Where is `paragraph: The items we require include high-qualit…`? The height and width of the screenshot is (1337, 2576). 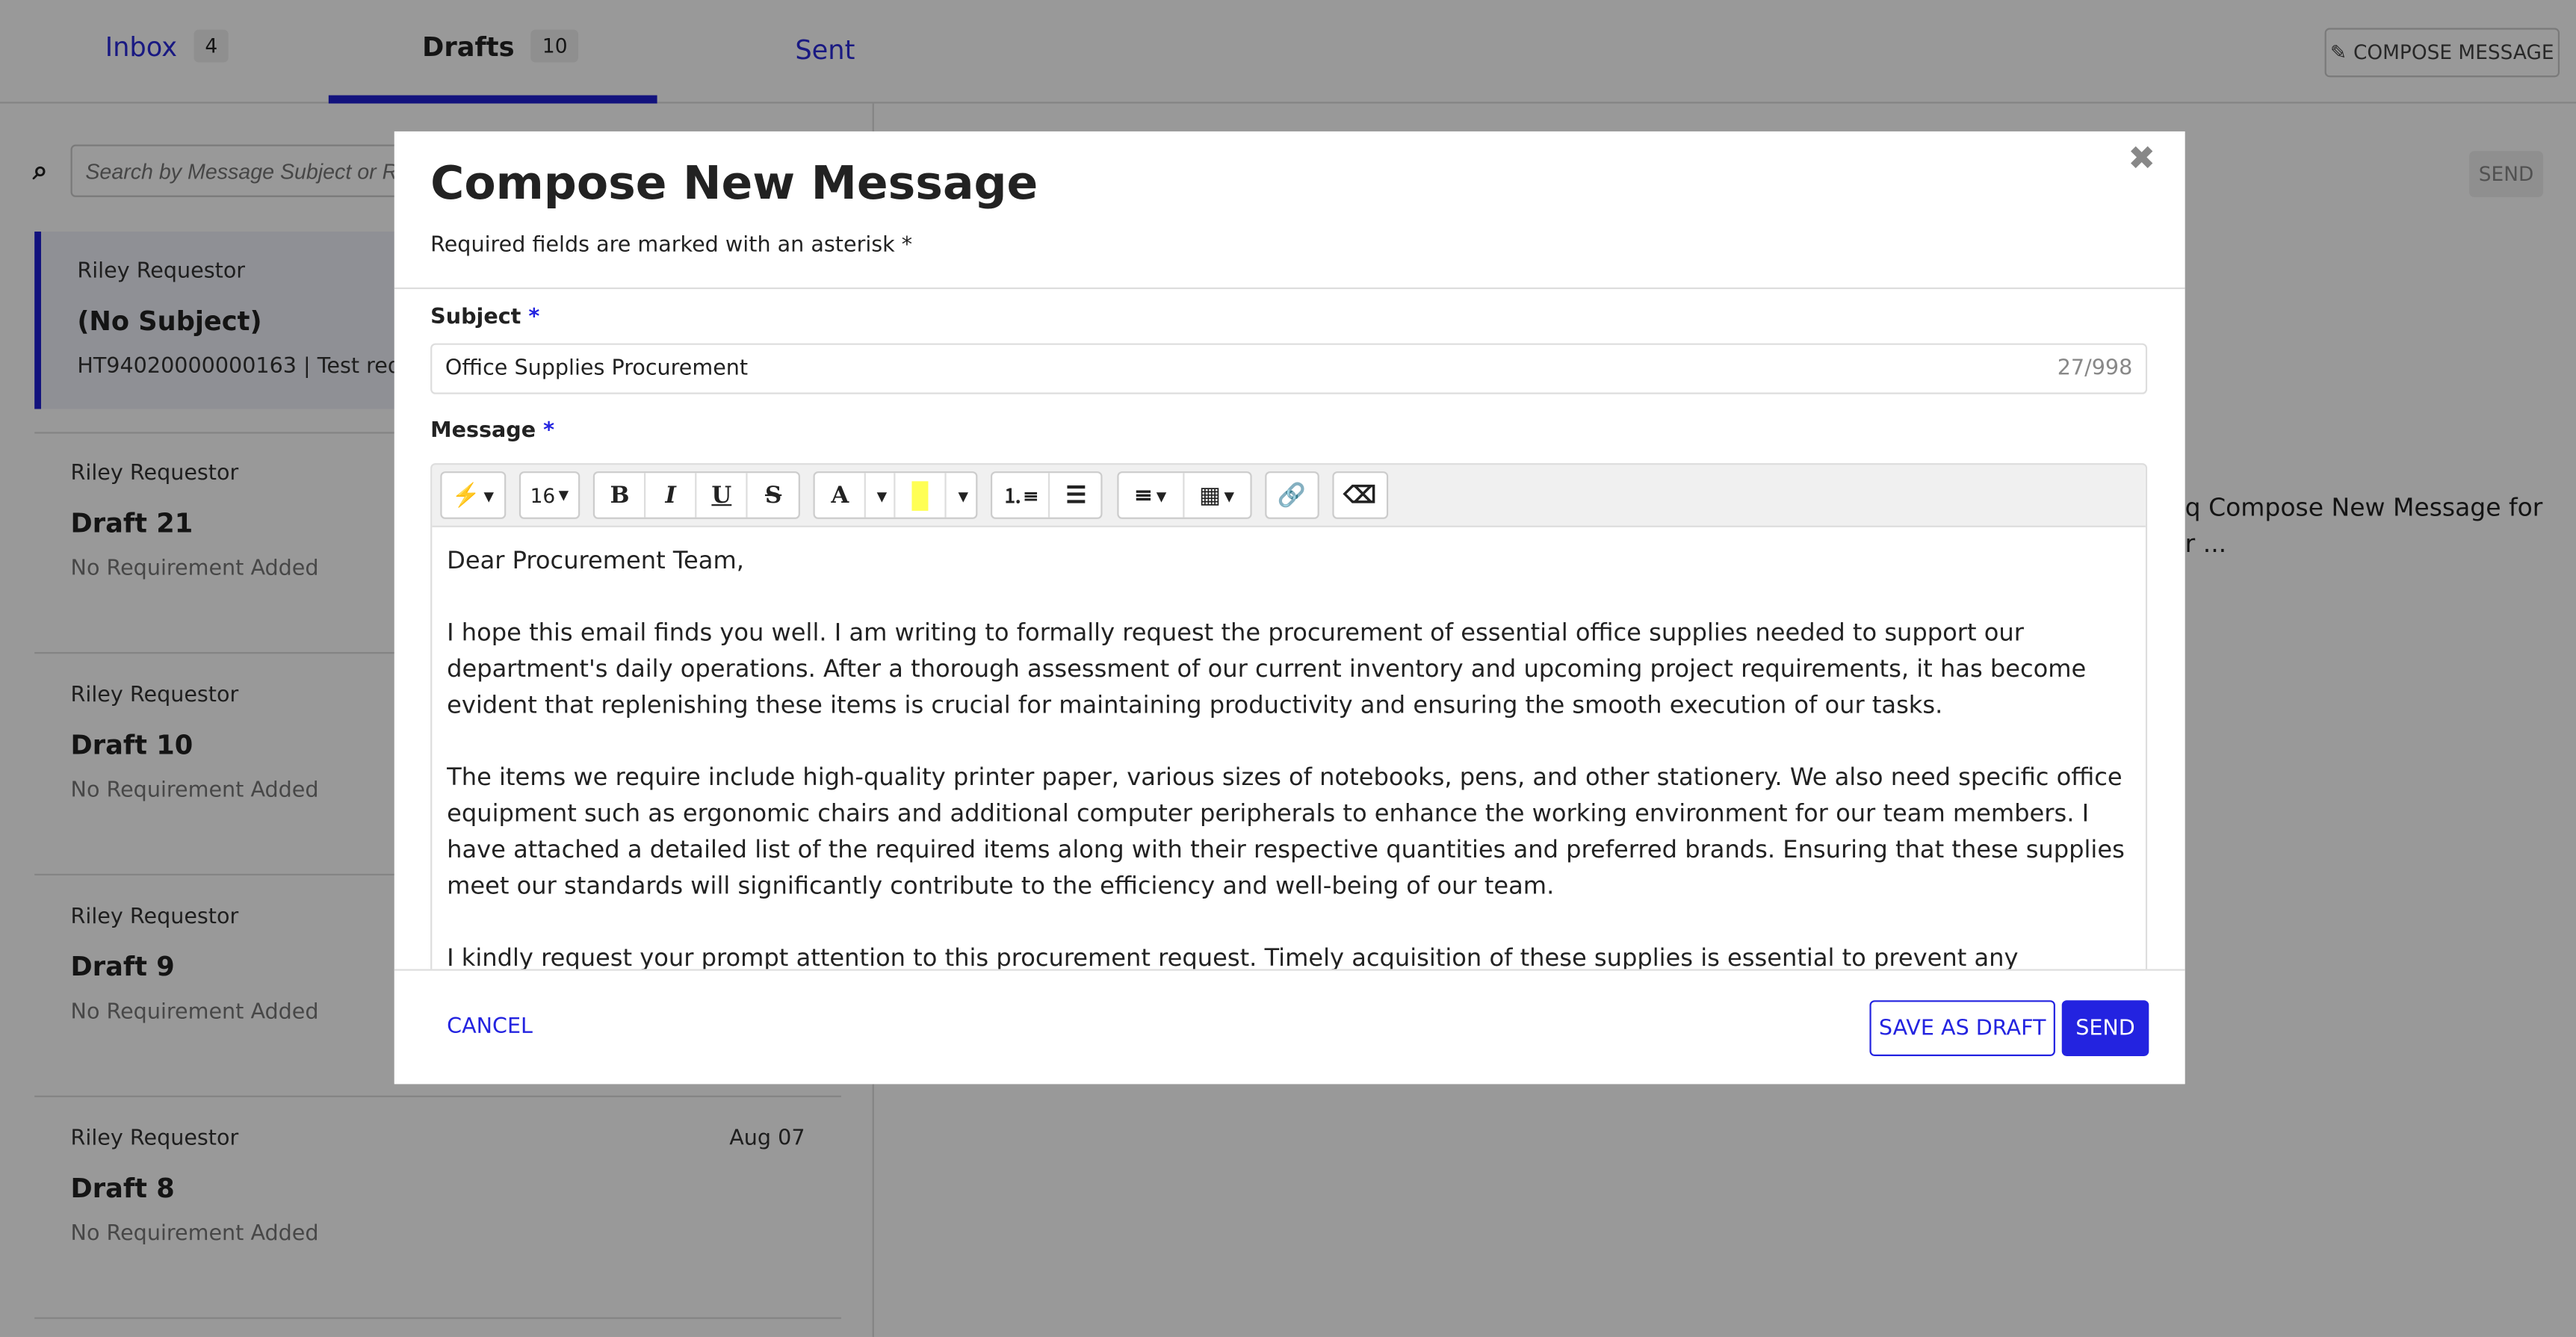
paragraph: The items we require include high-qualit… is located at coordinates (1286, 832).